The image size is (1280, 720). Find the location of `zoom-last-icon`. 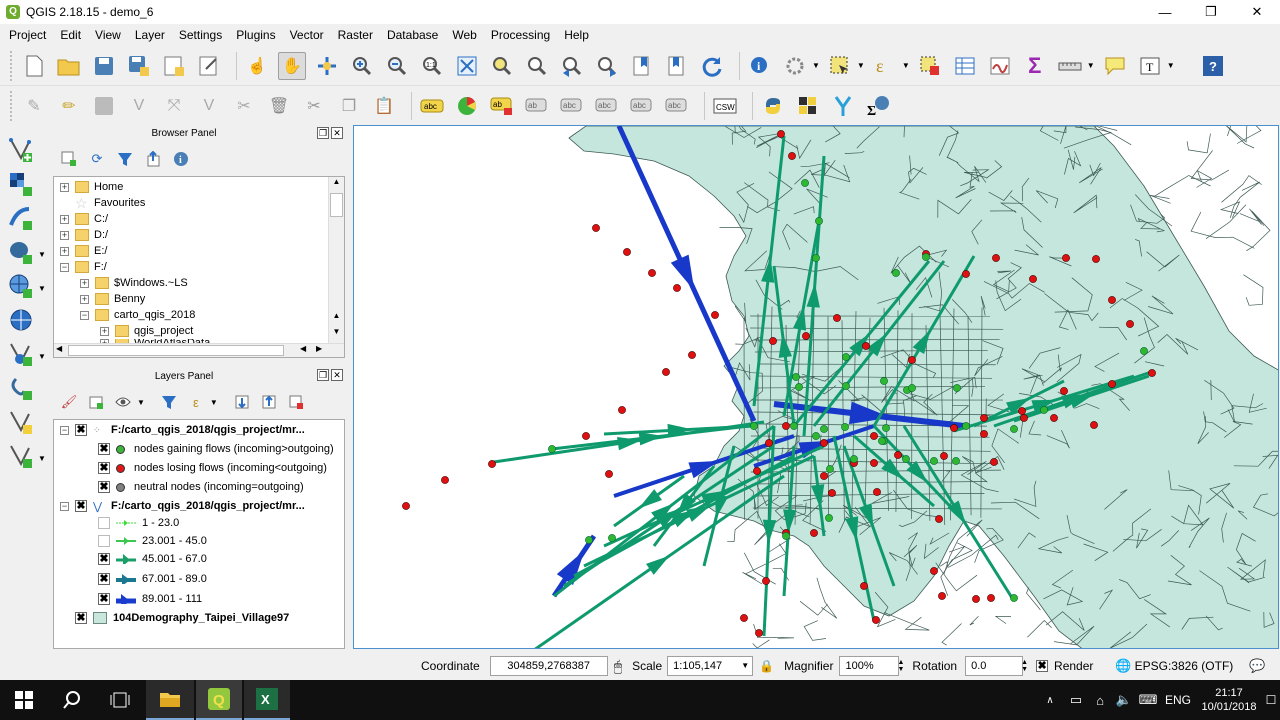

zoom-last-icon is located at coordinates (572, 66).